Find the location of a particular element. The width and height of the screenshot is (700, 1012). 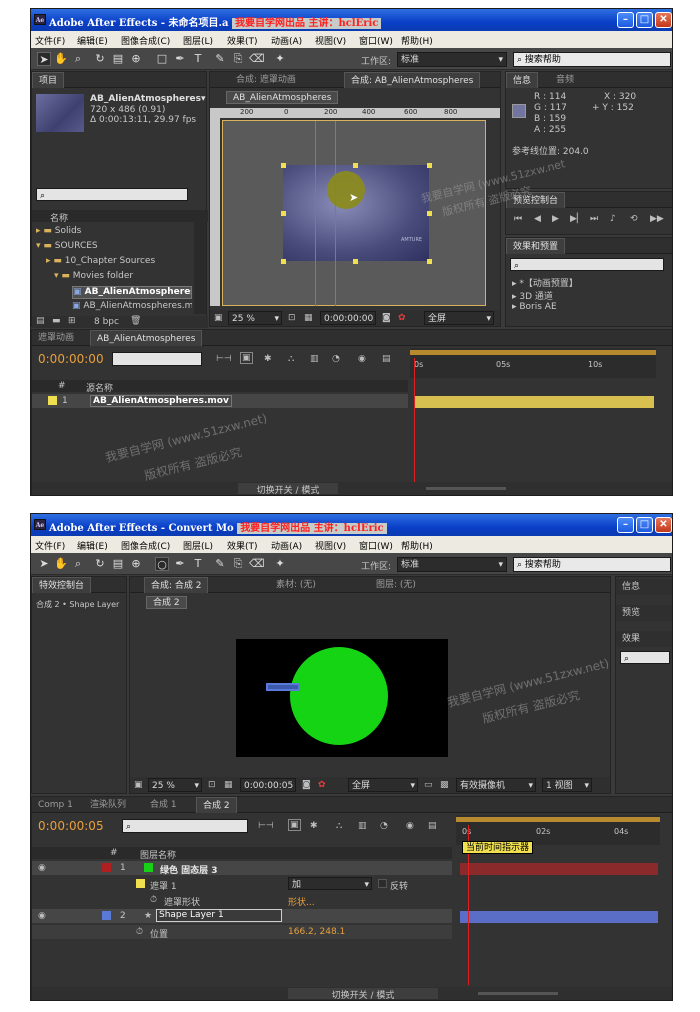

tab-effect-controls: 特效控制台 is located at coordinates (62, 585).